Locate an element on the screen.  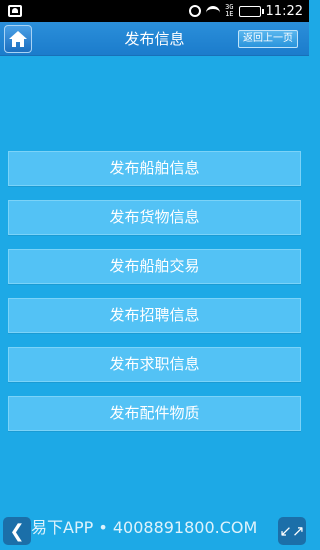
chevron-left-icon: ❮ is located at coordinates (17, 531).